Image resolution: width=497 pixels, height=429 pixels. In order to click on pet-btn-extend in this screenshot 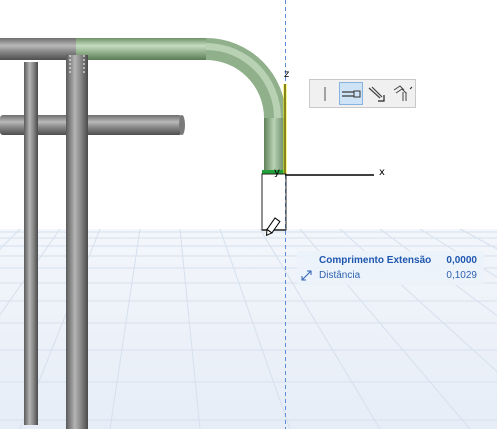, I will do `click(351, 93)`.